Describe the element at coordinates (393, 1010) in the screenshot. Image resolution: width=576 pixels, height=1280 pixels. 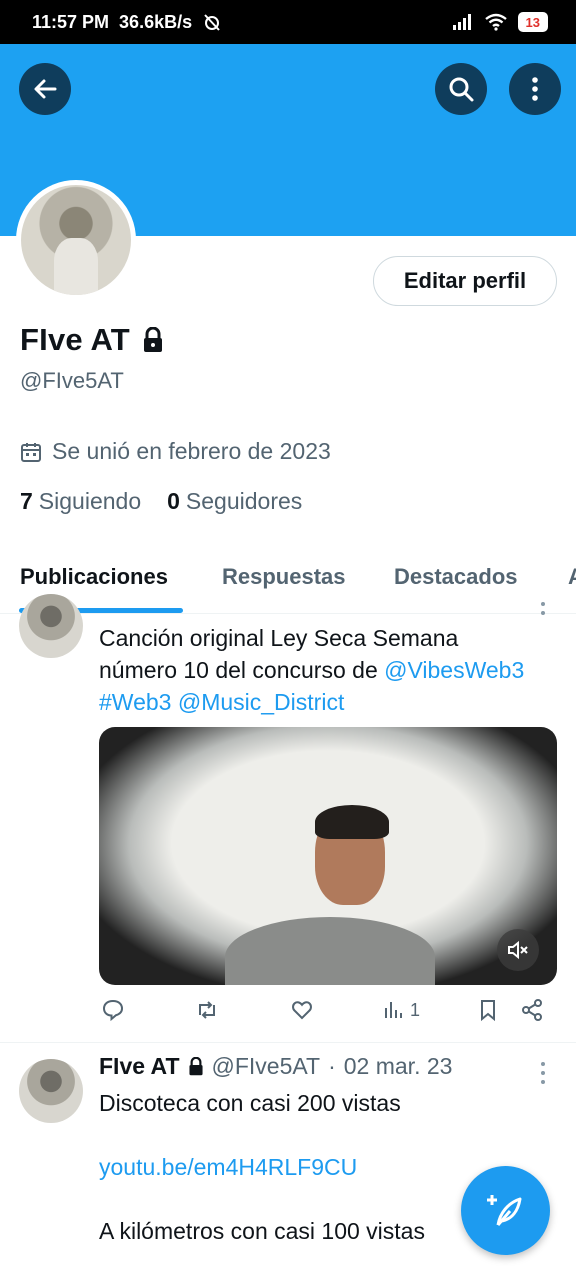
I see `views-icon` at that location.